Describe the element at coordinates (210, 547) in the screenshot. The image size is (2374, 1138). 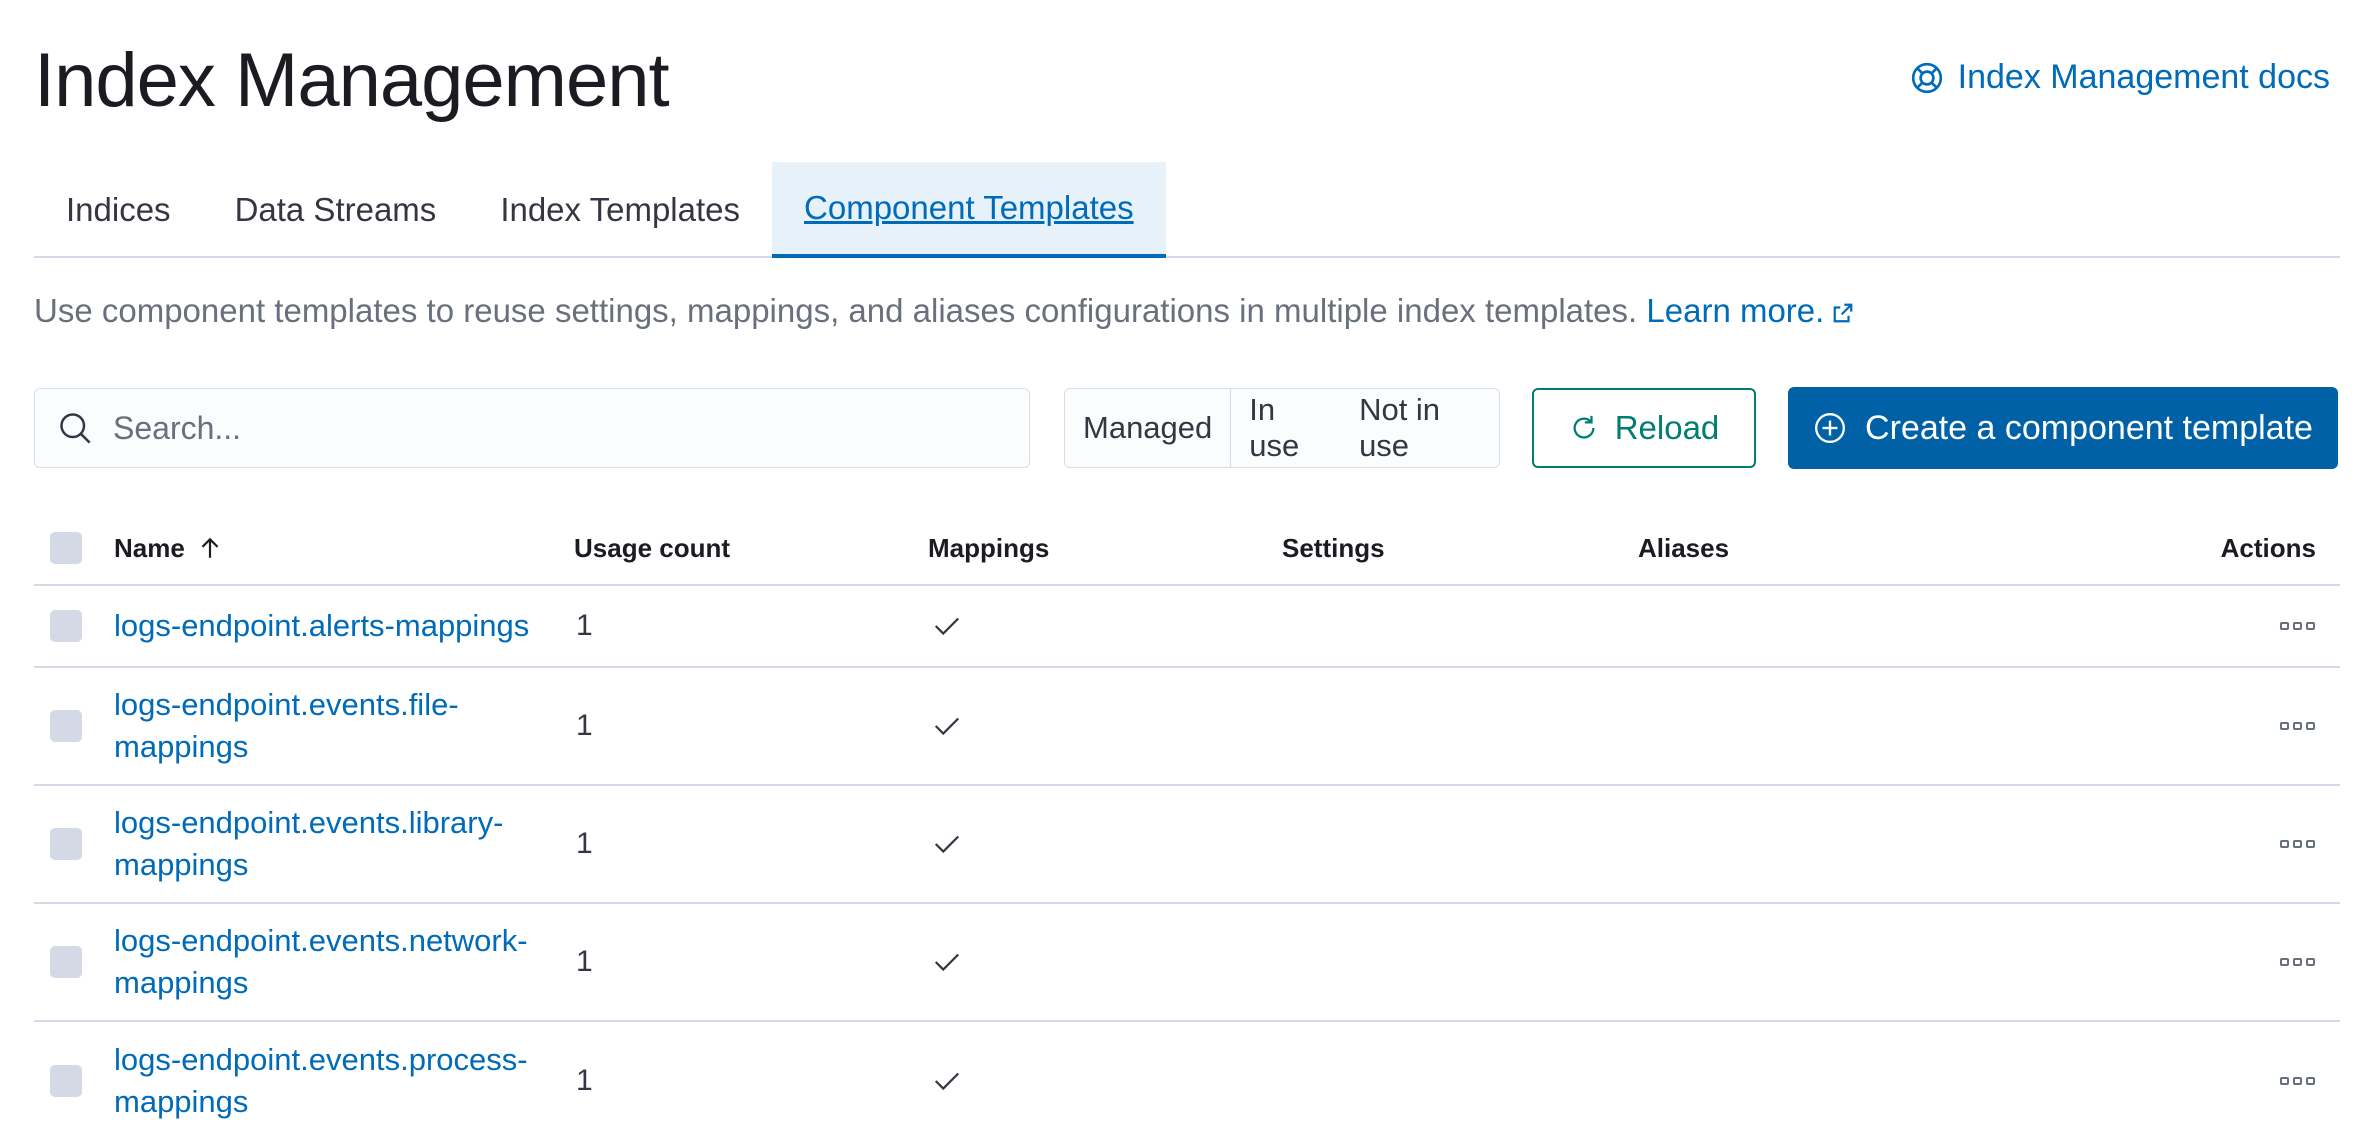
I see `sort-ascending-icon` at that location.